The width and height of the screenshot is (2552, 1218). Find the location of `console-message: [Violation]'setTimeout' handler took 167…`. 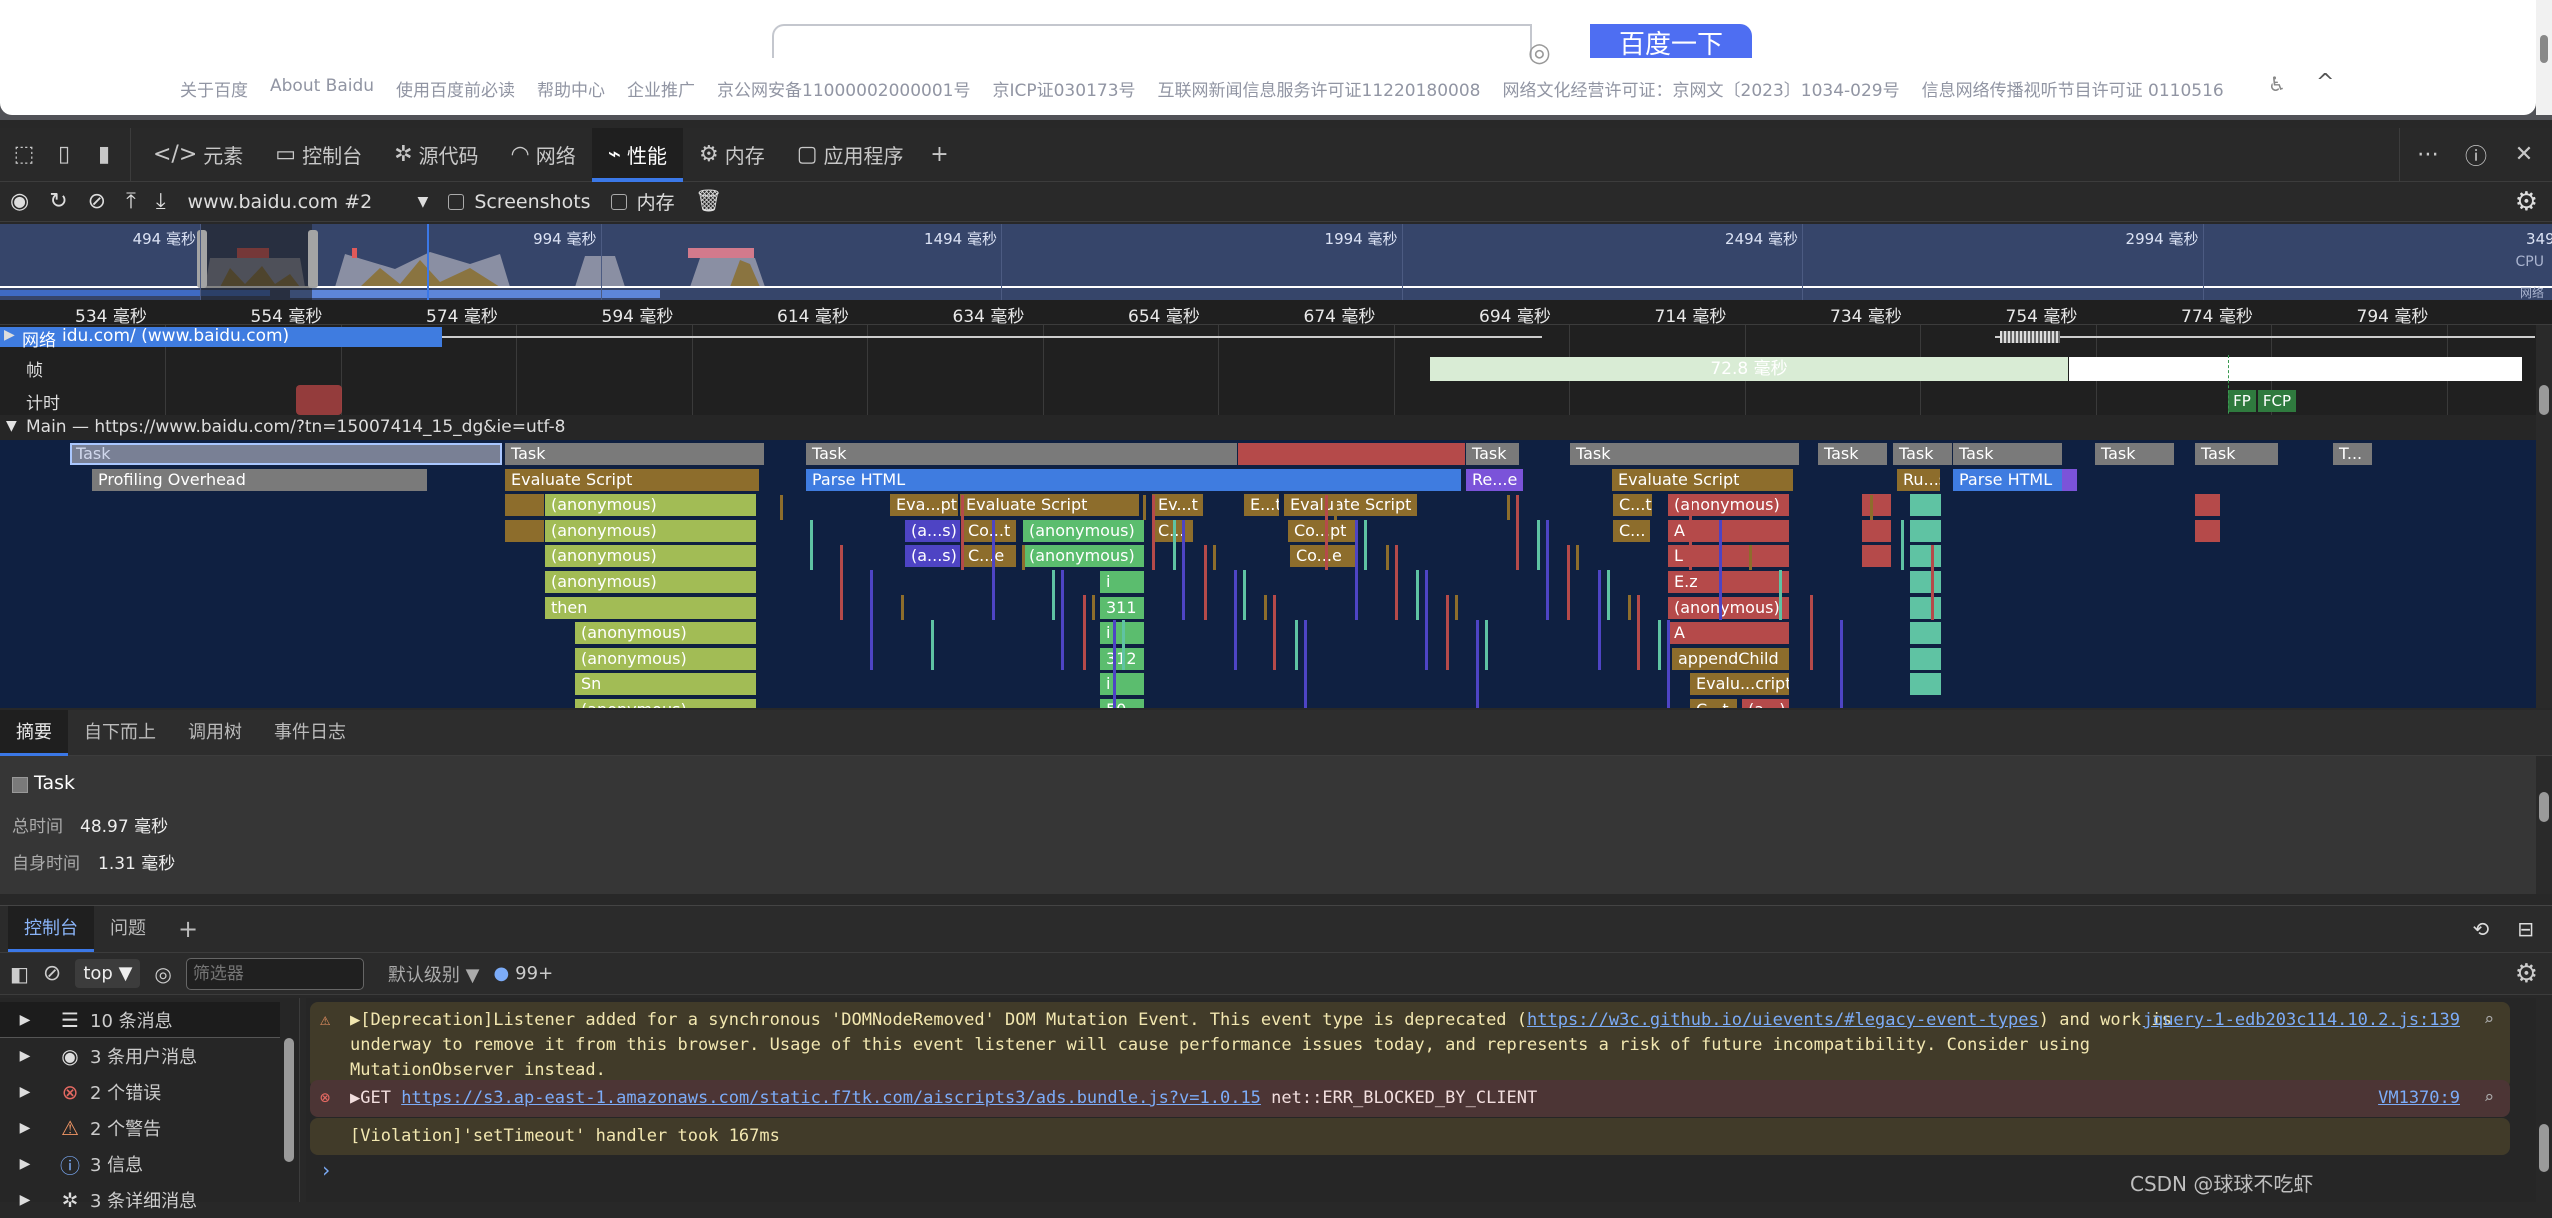

console-message: [Violation]'setTimeout' handler took 167… is located at coordinates (1410, 1136).